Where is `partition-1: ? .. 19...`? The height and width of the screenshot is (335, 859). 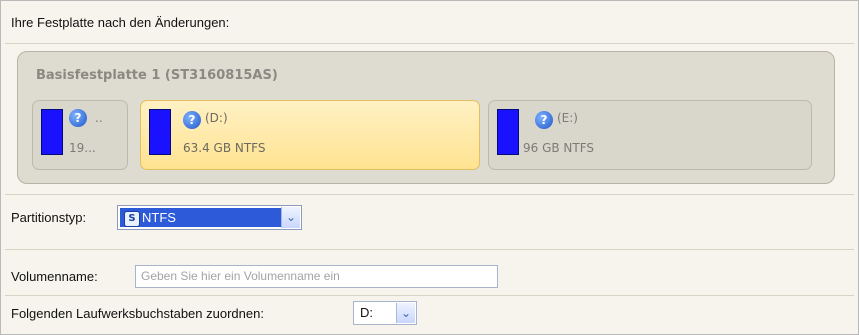
partition-1: ? .. 19... is located at coordinates (80, 135).